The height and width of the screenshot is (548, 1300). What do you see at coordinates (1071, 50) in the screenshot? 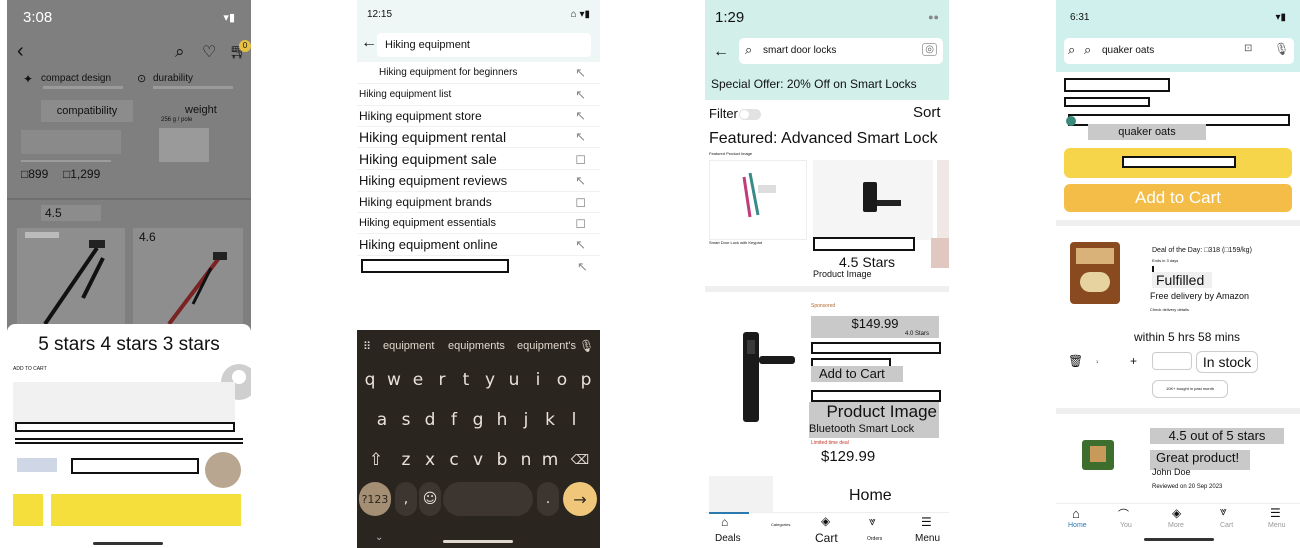
I see `scan-icon: ⌕` at bounding box center [1071, 50].